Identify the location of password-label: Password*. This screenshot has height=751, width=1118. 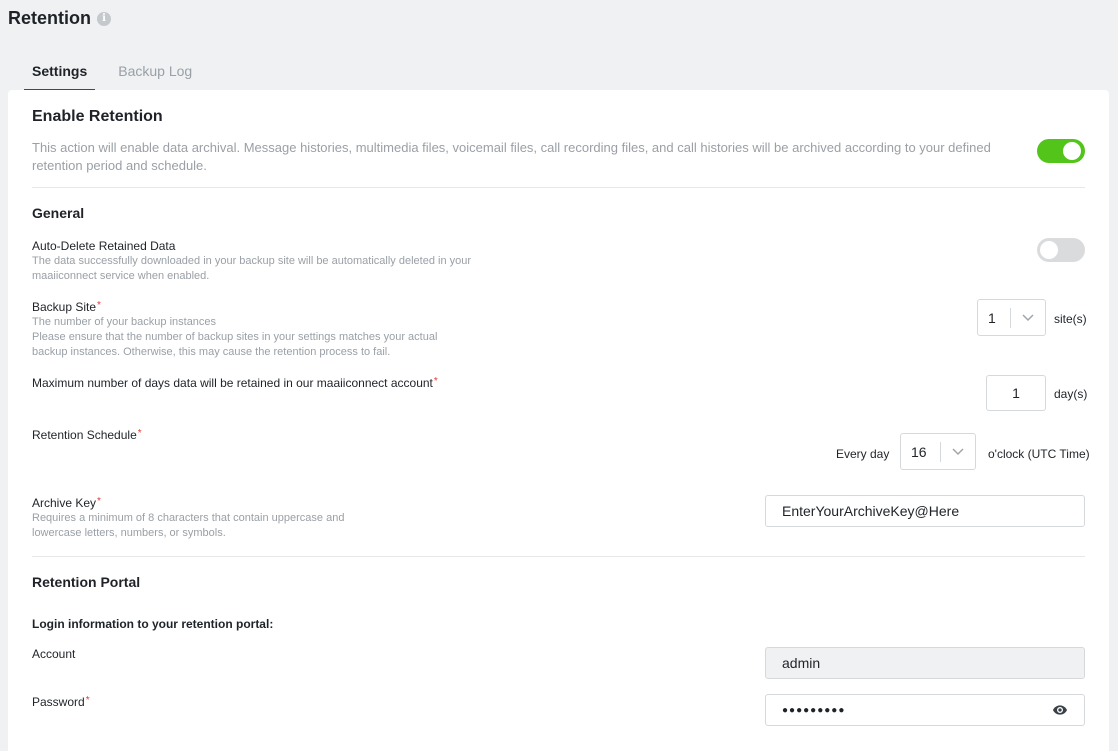
(61, 702).